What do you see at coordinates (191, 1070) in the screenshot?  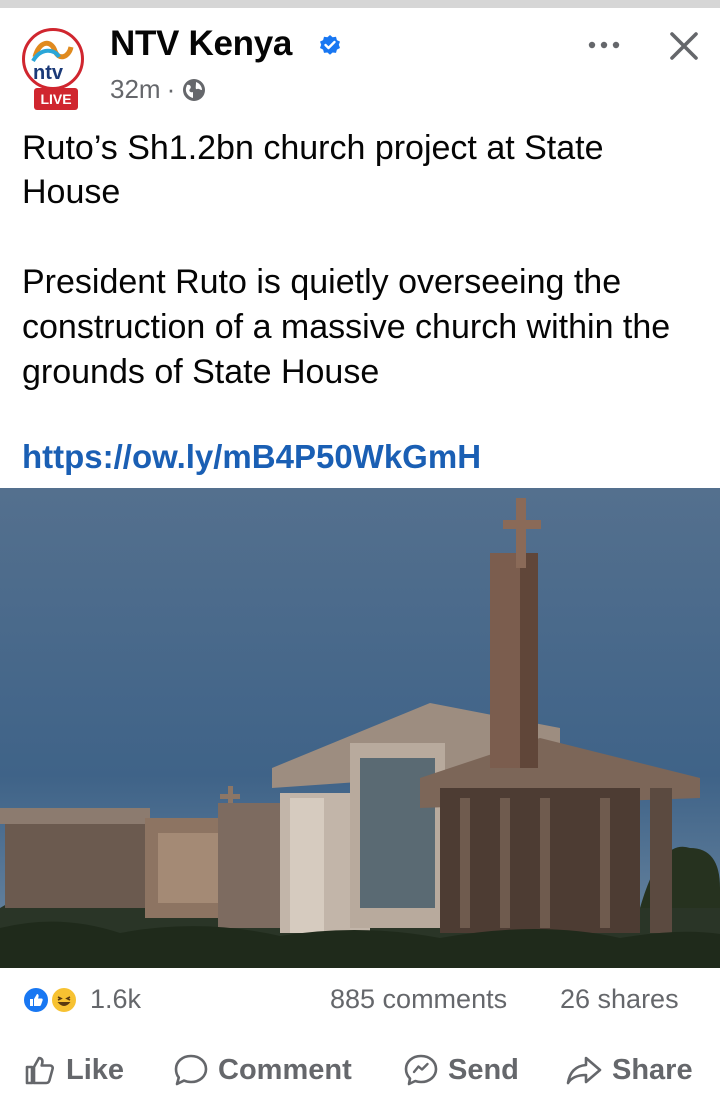 I see `comment-bubble-icon` at bounding box center [191, 1070].